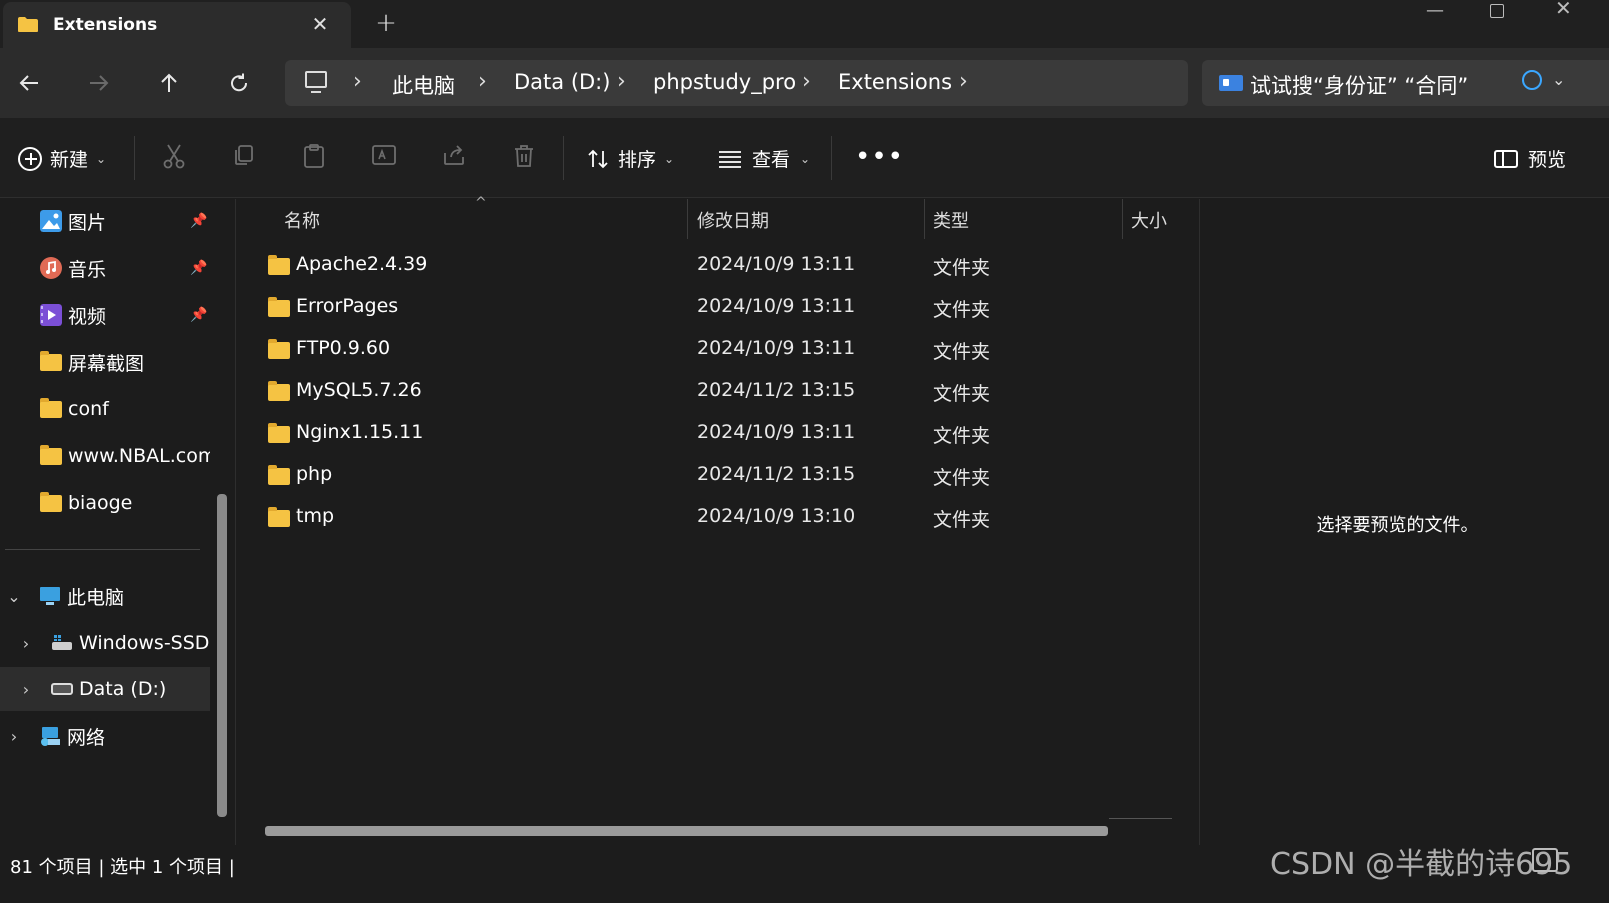 The height and width of the screenshot is (903, 1609). Describe the element at coordinates (630, 158) in the screenshot. I see `sort-button: 排序 ⌄` at that location.